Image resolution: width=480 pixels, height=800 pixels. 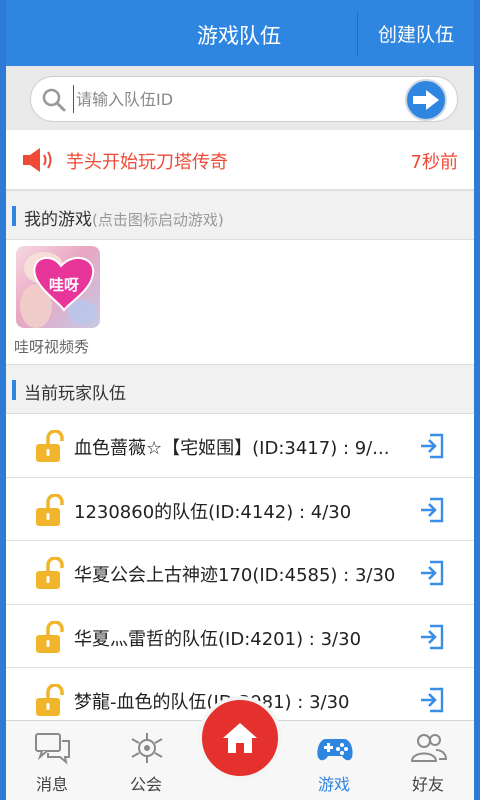 I want to click on search-go-button, so click(x=426, y=100).